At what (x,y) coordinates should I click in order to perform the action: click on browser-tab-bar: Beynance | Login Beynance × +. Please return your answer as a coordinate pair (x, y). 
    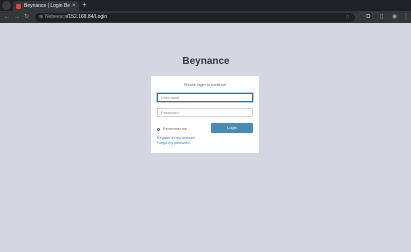
    Looking at the image, I should click on (205, 5).